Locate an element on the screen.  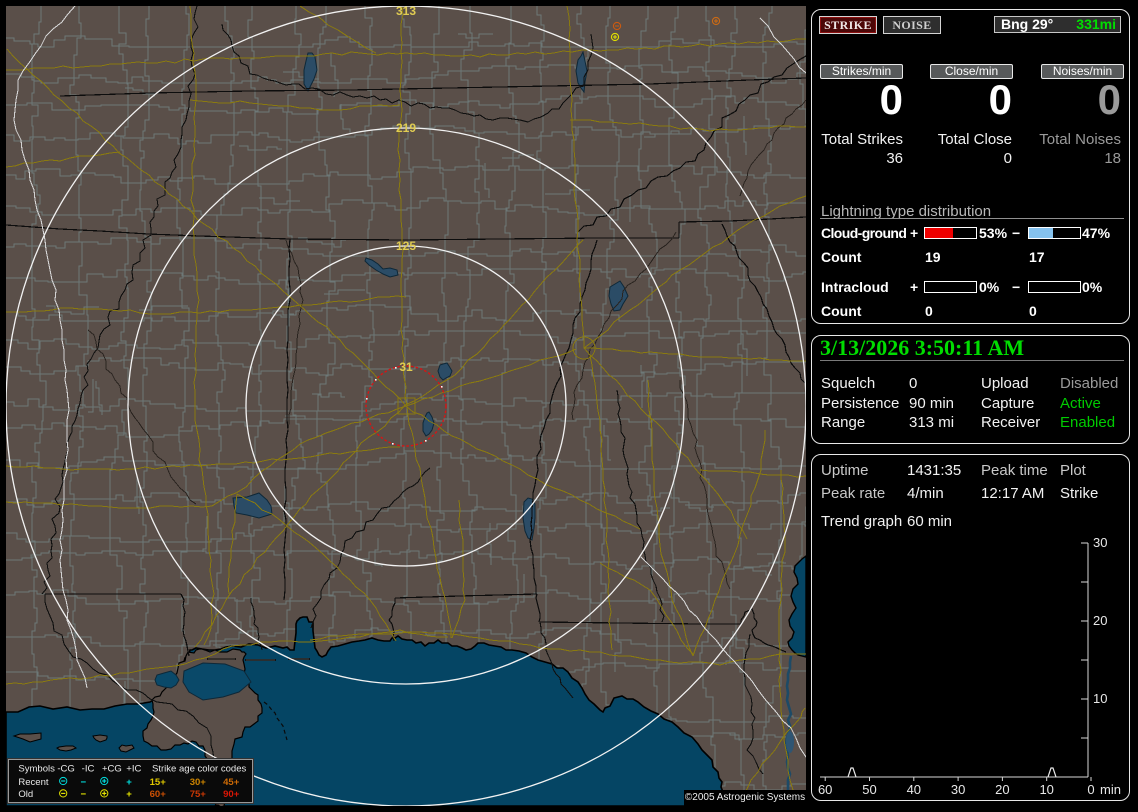
svg-text: 15+ is located at coordinates (158, 782).